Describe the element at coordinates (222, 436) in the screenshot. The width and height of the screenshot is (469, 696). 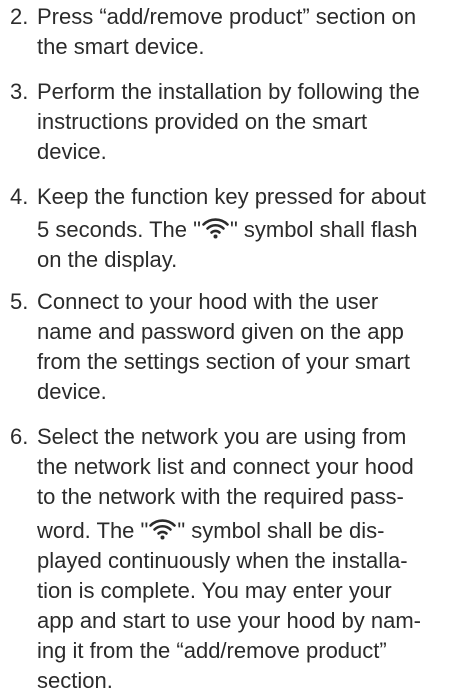
I see `step-text-line: Select the network you are using from` at that location.